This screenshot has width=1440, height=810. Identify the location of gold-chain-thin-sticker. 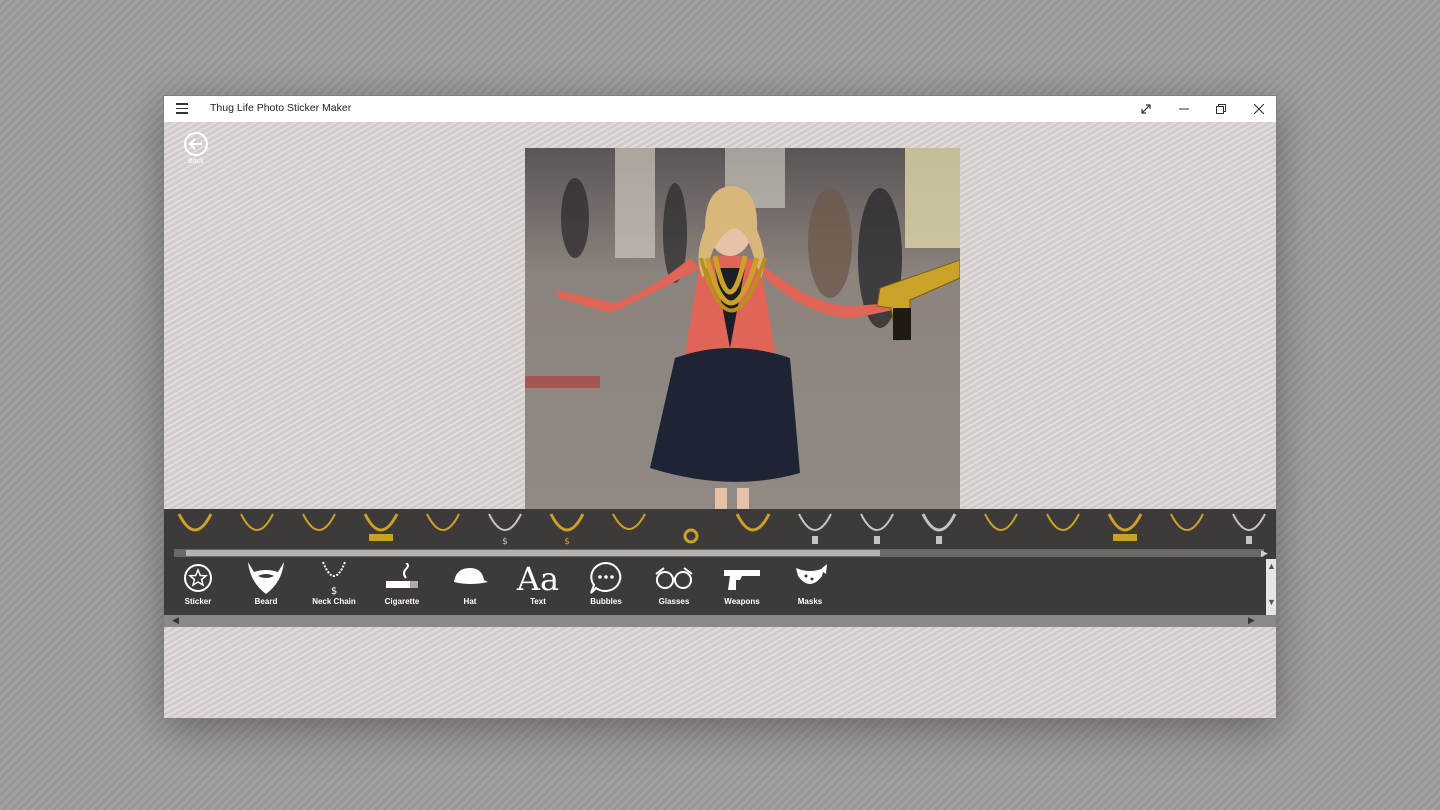
(629, 529).